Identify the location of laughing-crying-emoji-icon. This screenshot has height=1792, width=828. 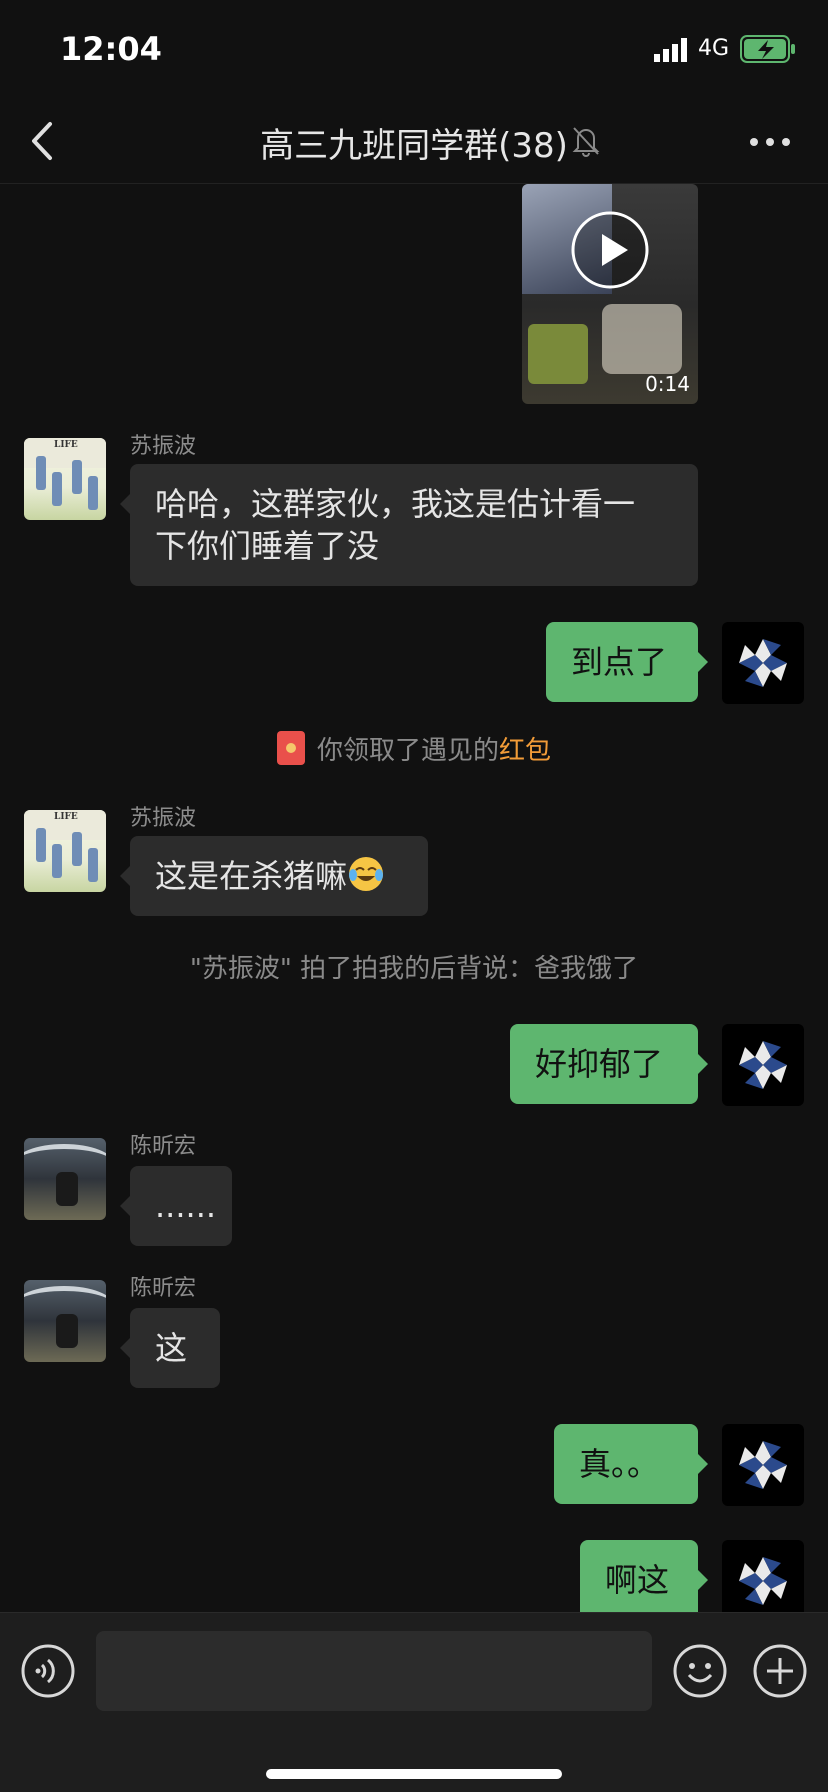
(366, 874).